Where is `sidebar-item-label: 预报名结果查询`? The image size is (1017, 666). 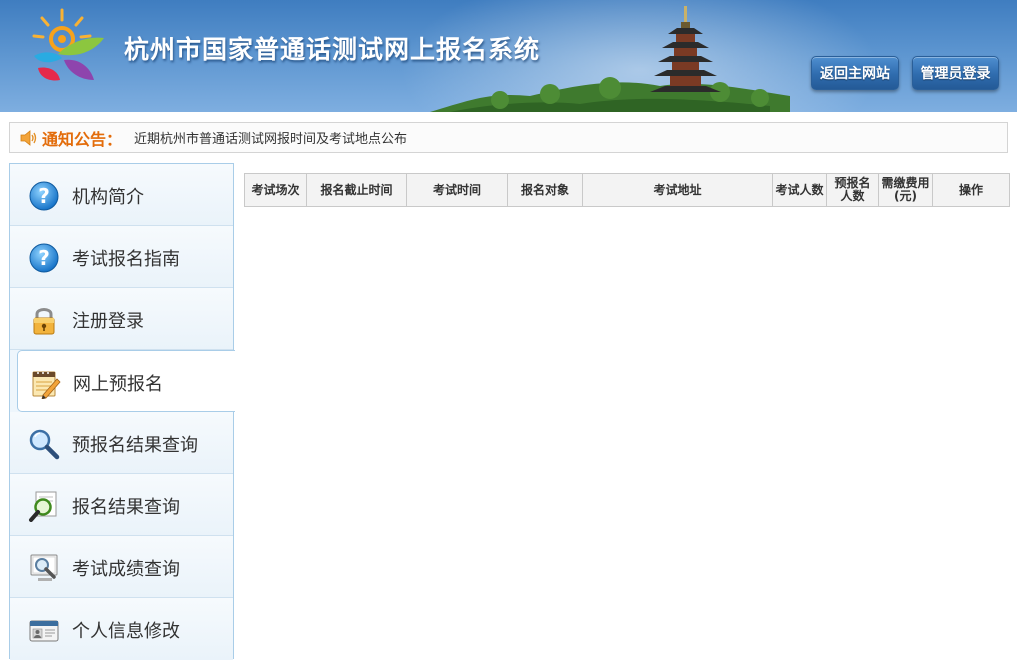 sidebar-item-label: 预报名结果查询 is located at coordinates (135, 445).